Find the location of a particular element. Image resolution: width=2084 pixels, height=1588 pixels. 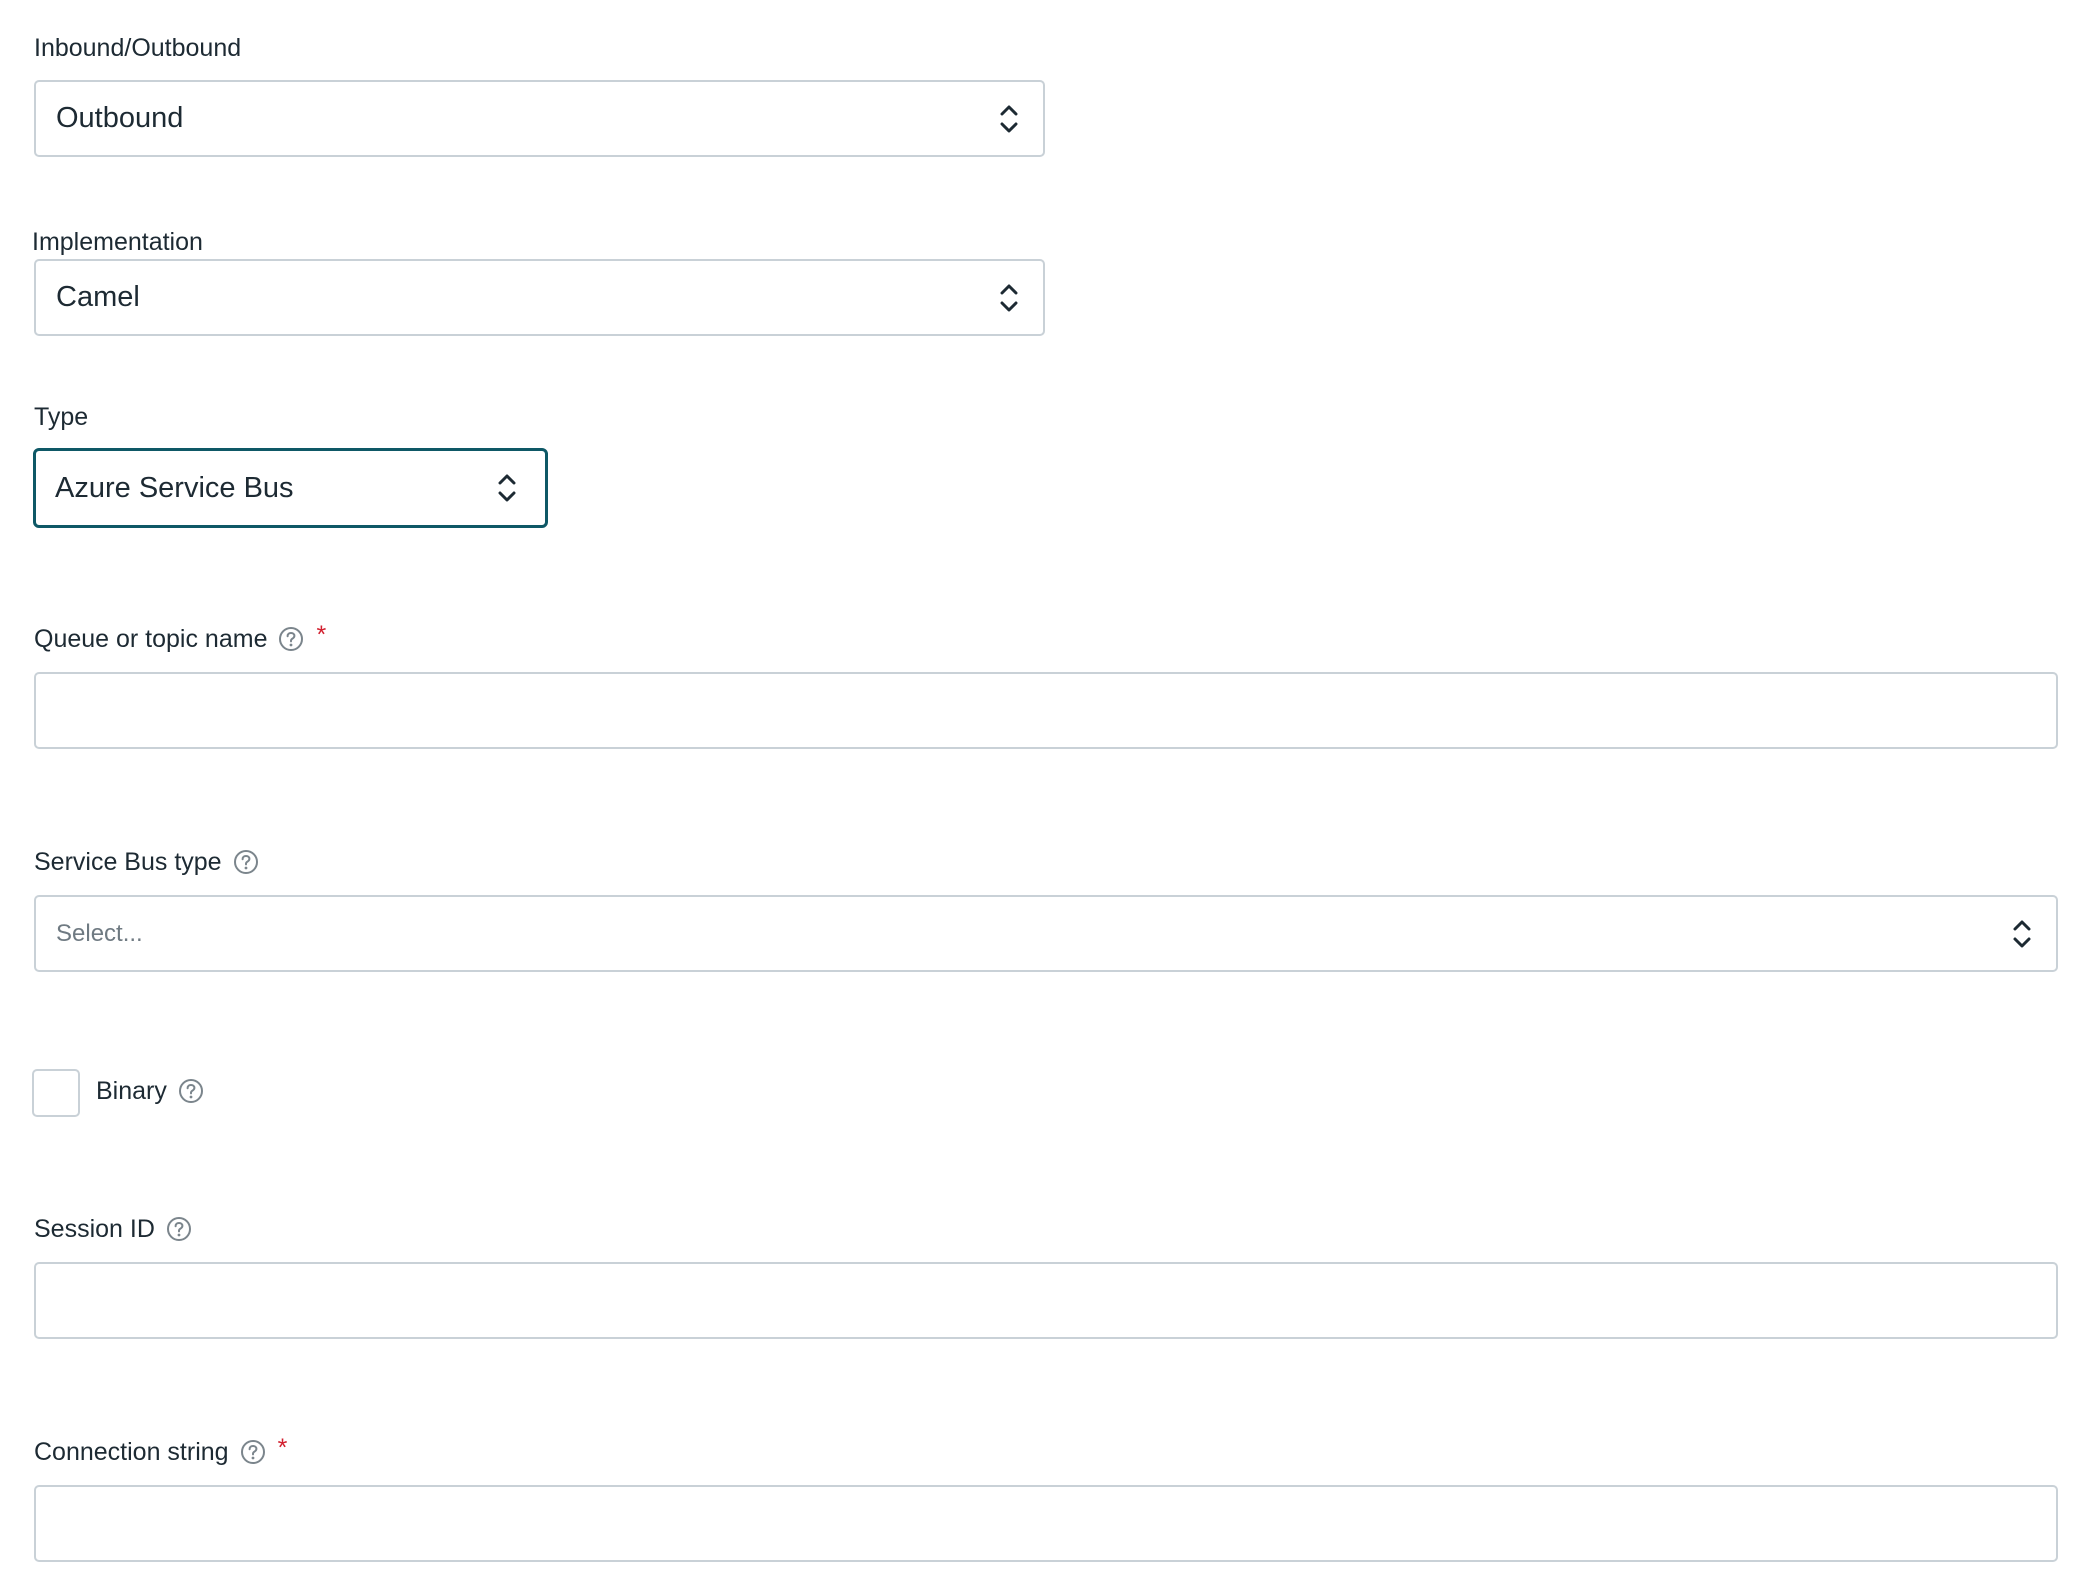

implementation-label: Implementation is located at coordinates (117, 242).